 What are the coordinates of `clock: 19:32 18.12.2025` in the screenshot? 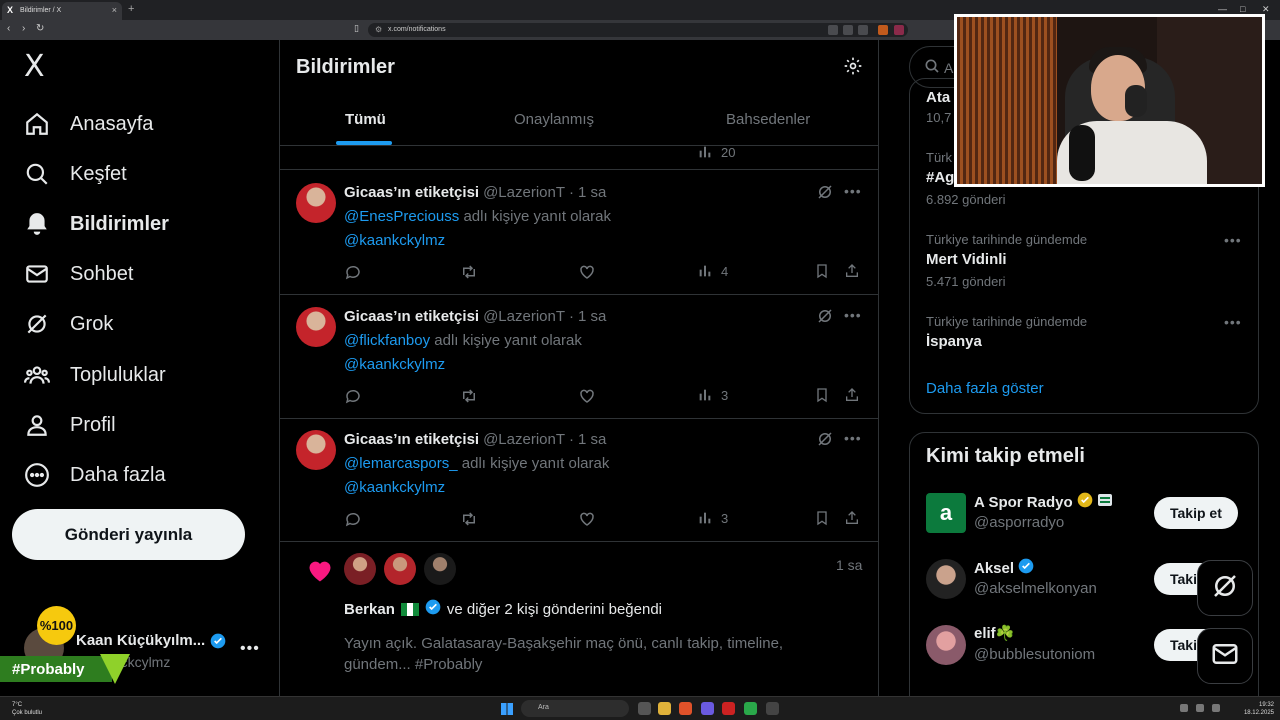 It's located at (1257, 709).